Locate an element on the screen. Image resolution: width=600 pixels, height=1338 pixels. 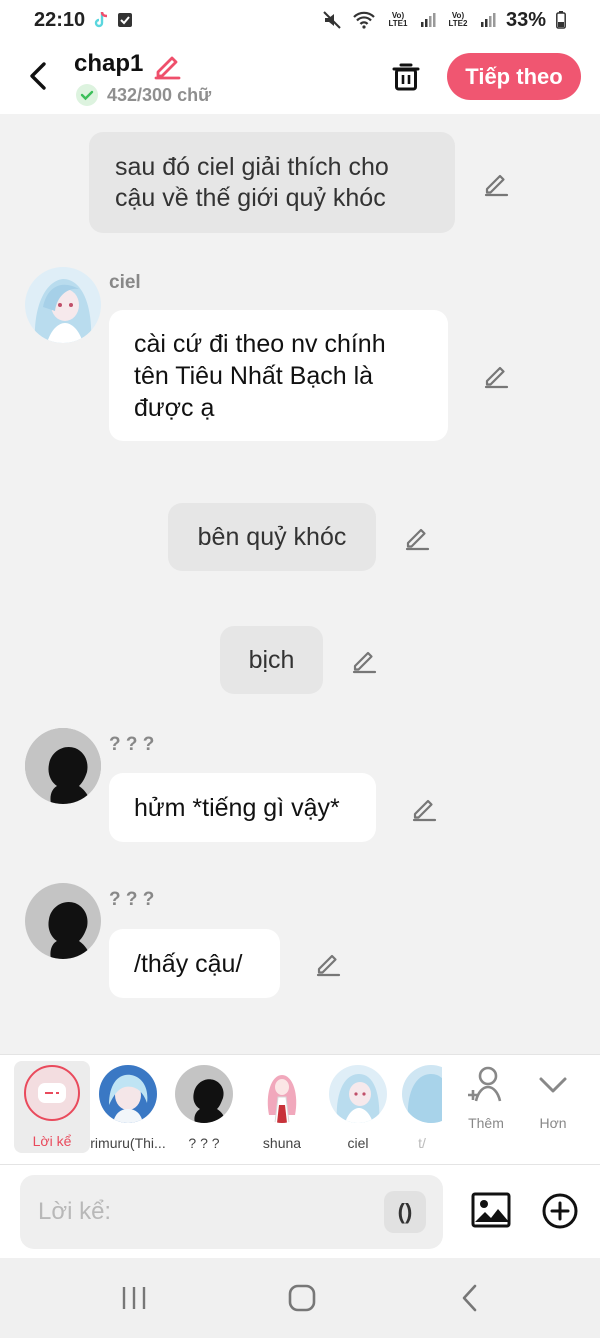
message-text: hửm *tiếng gì vậy* is located at coordinates (237, 807).